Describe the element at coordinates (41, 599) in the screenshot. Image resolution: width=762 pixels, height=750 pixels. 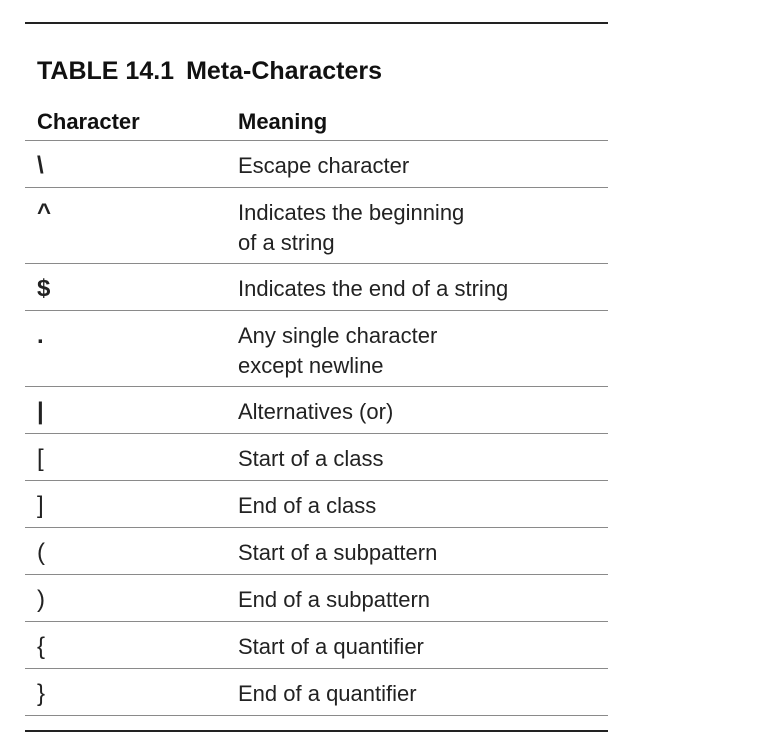
I see `character-cell: )` at that location.